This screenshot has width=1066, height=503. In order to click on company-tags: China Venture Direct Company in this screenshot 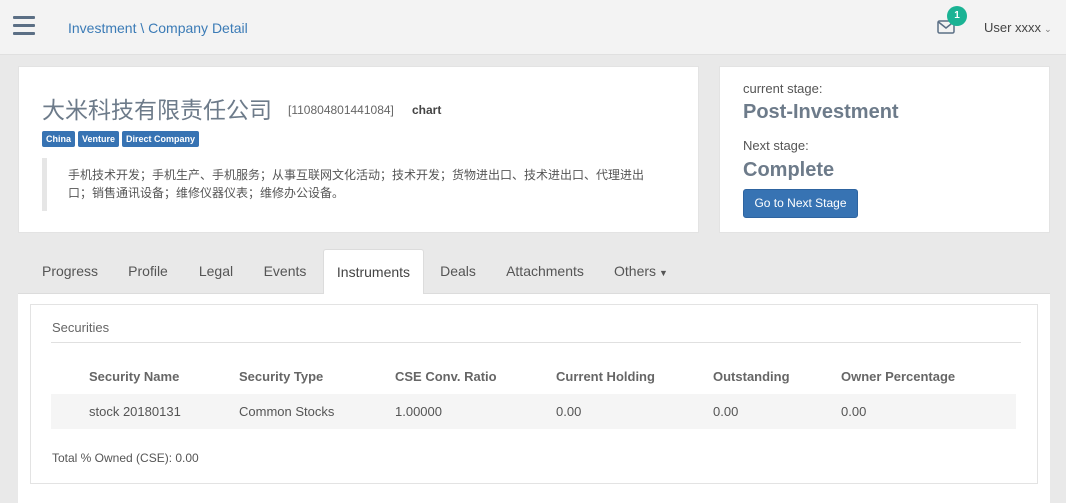, I will do `click(121, 139)`.